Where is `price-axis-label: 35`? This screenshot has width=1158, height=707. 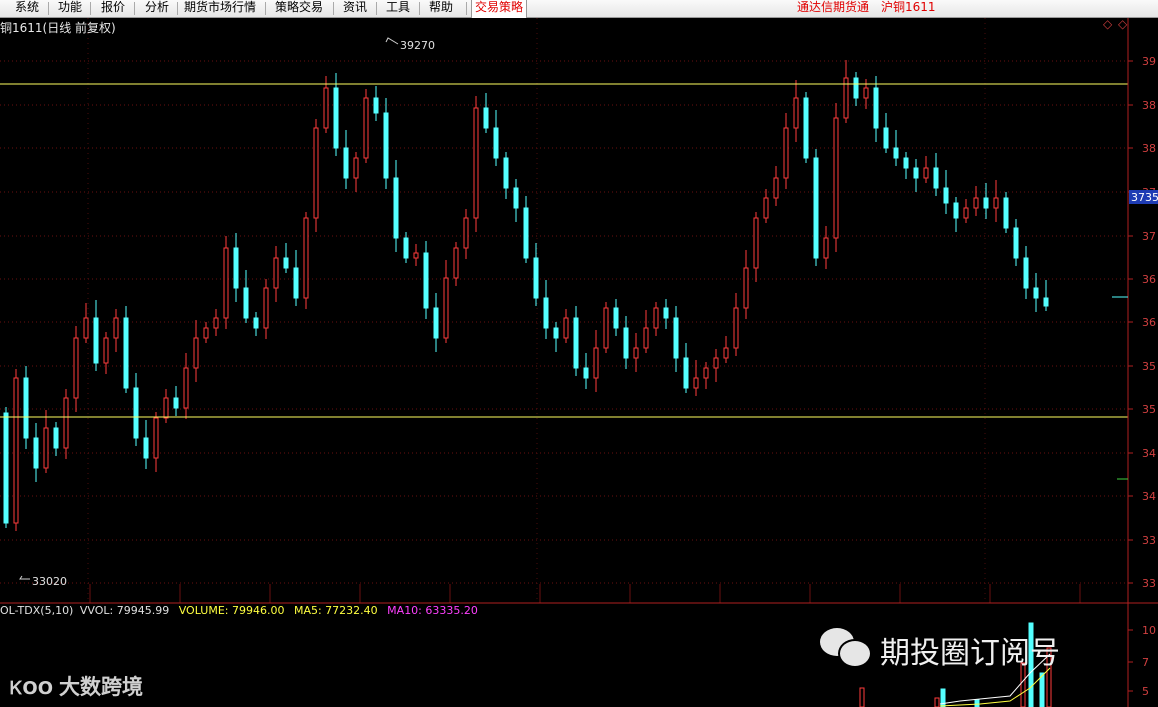 price-axis-label: 35 is located at coordinates (1149, 409).